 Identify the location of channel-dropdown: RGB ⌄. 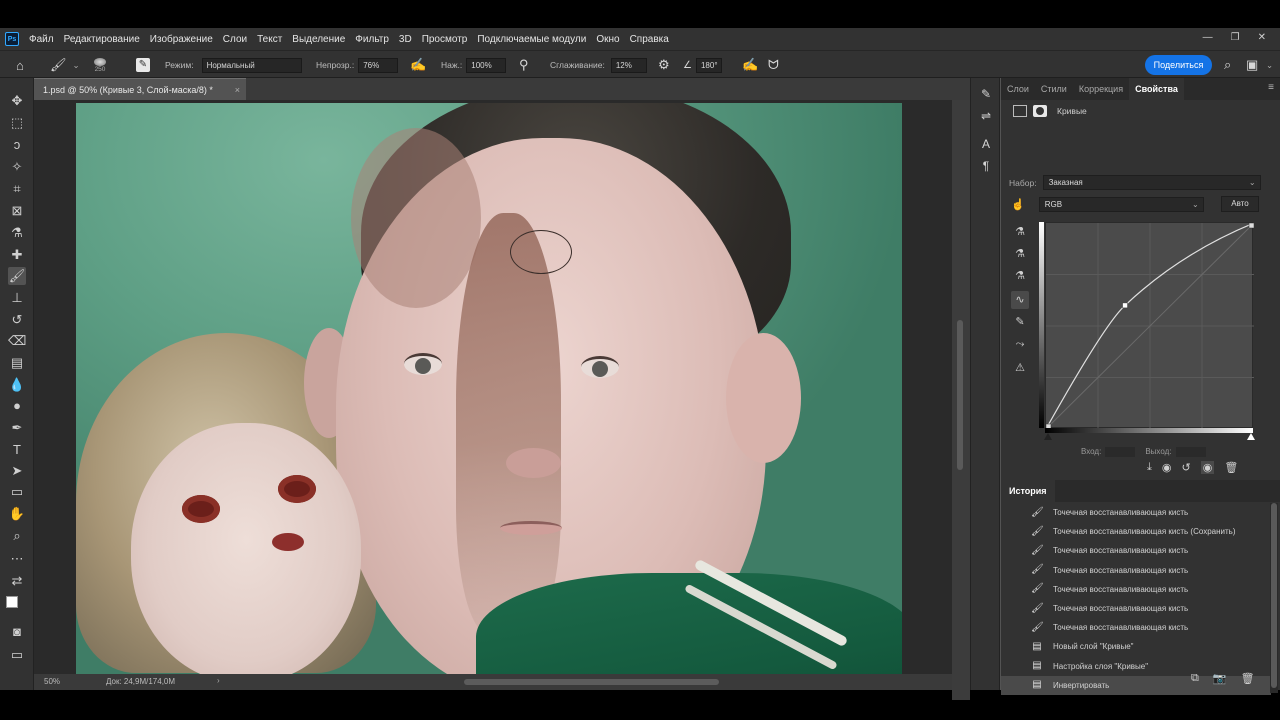
(1121, 204).